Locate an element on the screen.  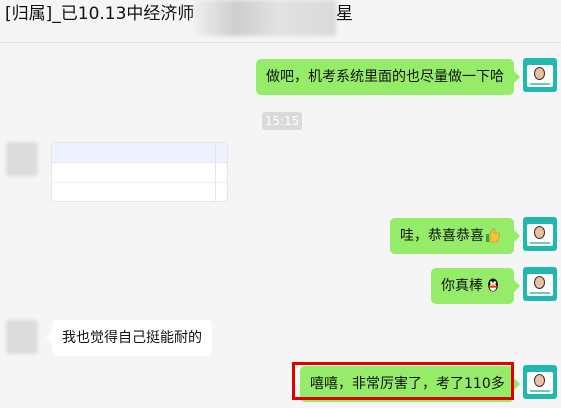
chat-title: [归属]_已10.13中经济师 is located at coordinates (100, 14).